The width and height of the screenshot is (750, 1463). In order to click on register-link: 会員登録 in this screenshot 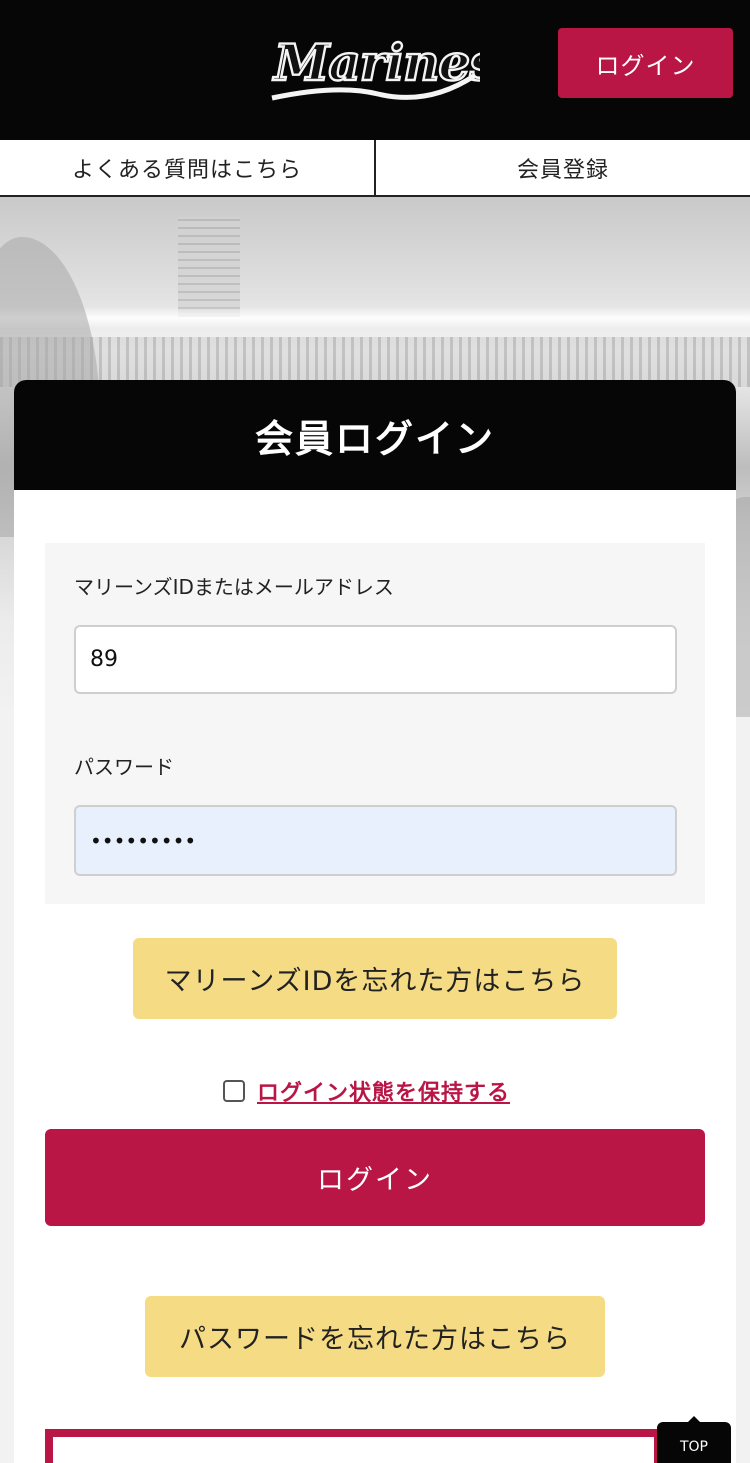, I will do `click(562, 167)`.